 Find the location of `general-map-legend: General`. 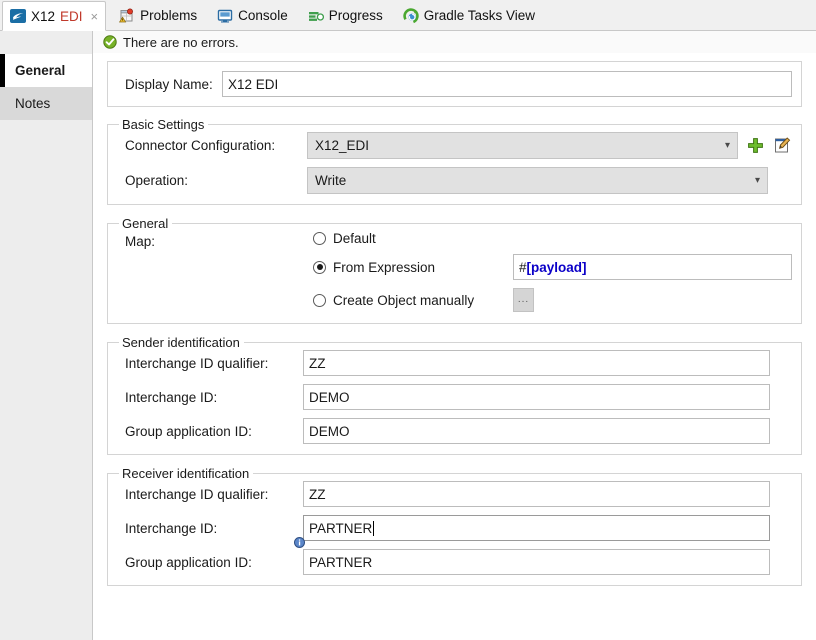

general-map-legend: General is located at coordinates (145, 223).